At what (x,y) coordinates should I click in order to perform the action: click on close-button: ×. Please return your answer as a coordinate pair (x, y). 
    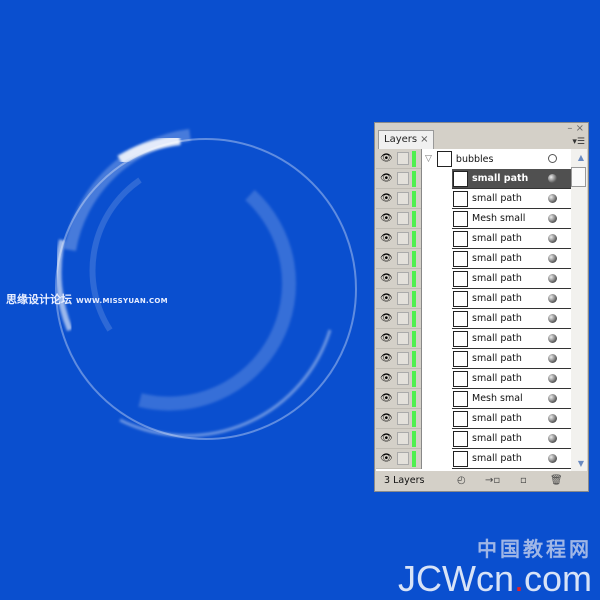
    Looking at the image, I should click on (580, 128).